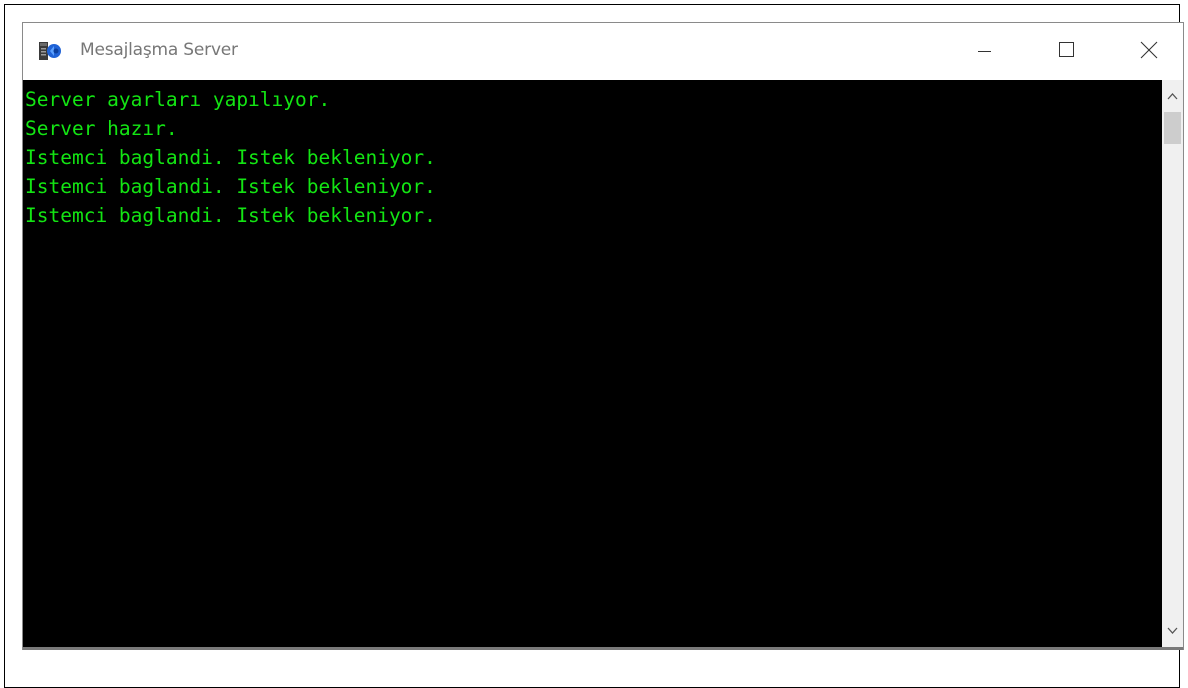 The width and height of the screenshot is (1188, 688). I want to click on maximize-icon, so click(1066, 49).